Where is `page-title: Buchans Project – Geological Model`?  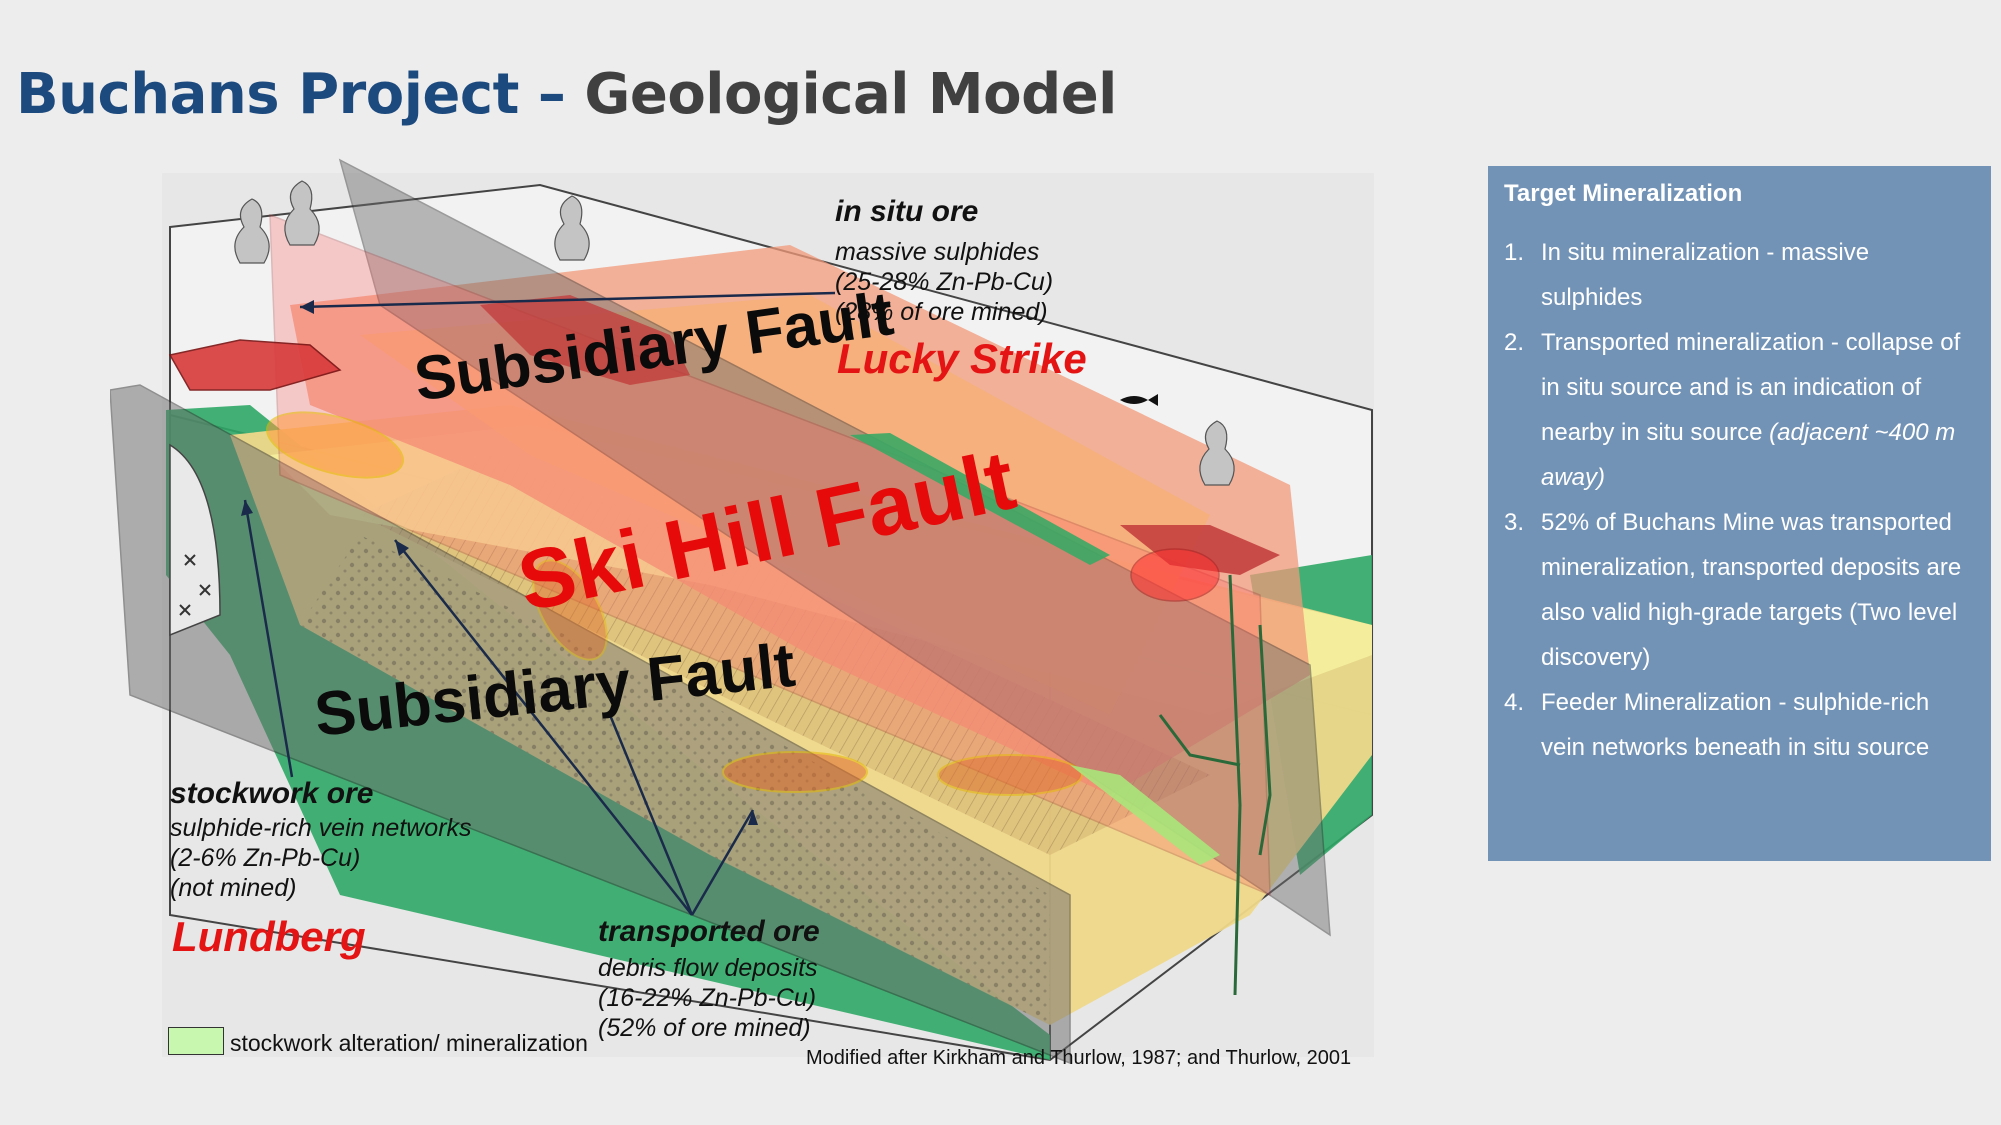 page-title: Buchans Project – Geological Model is located at coordinates (566, 94).